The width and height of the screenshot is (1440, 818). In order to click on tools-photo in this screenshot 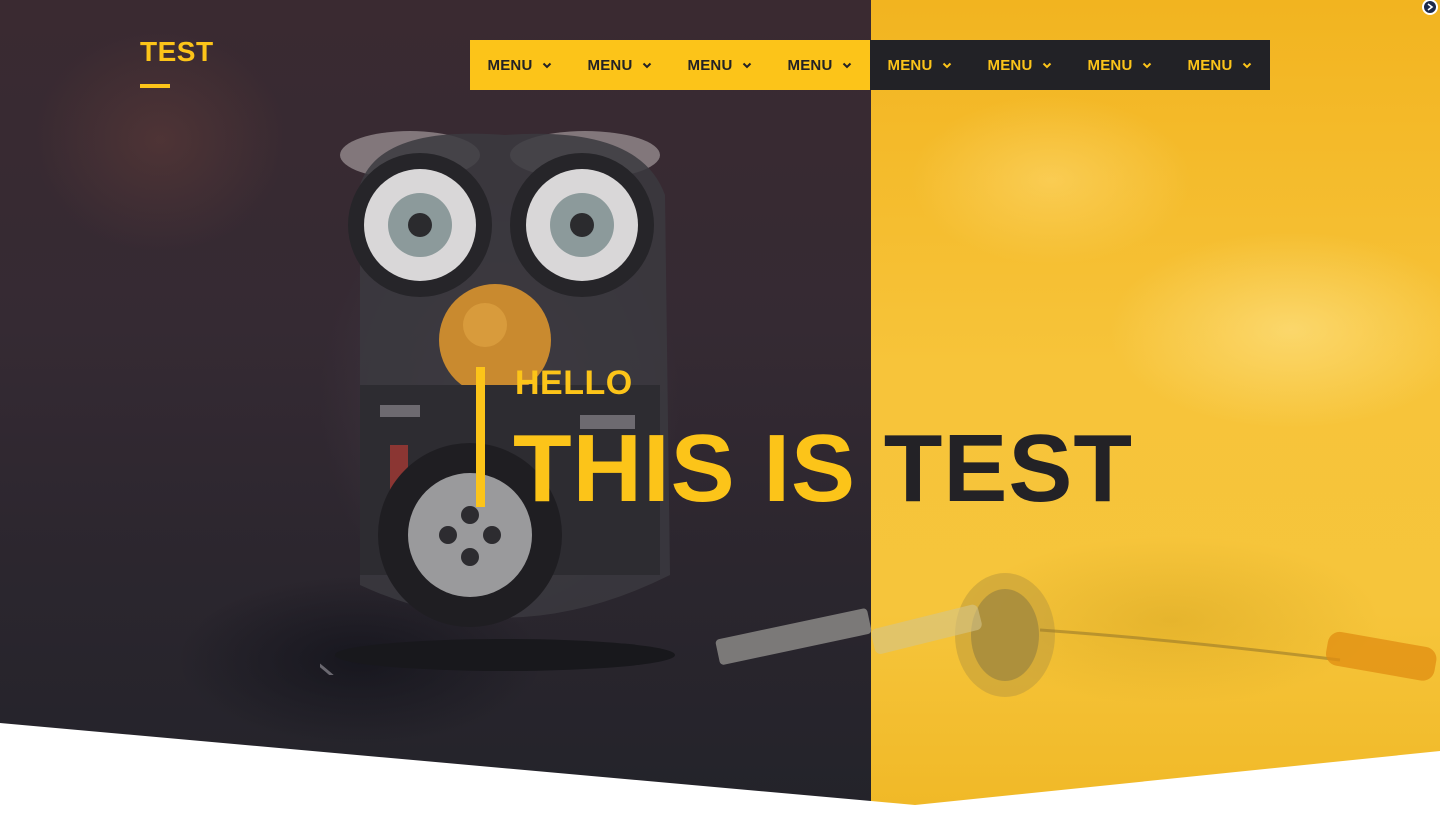, I will do `click(1076, 635)`.